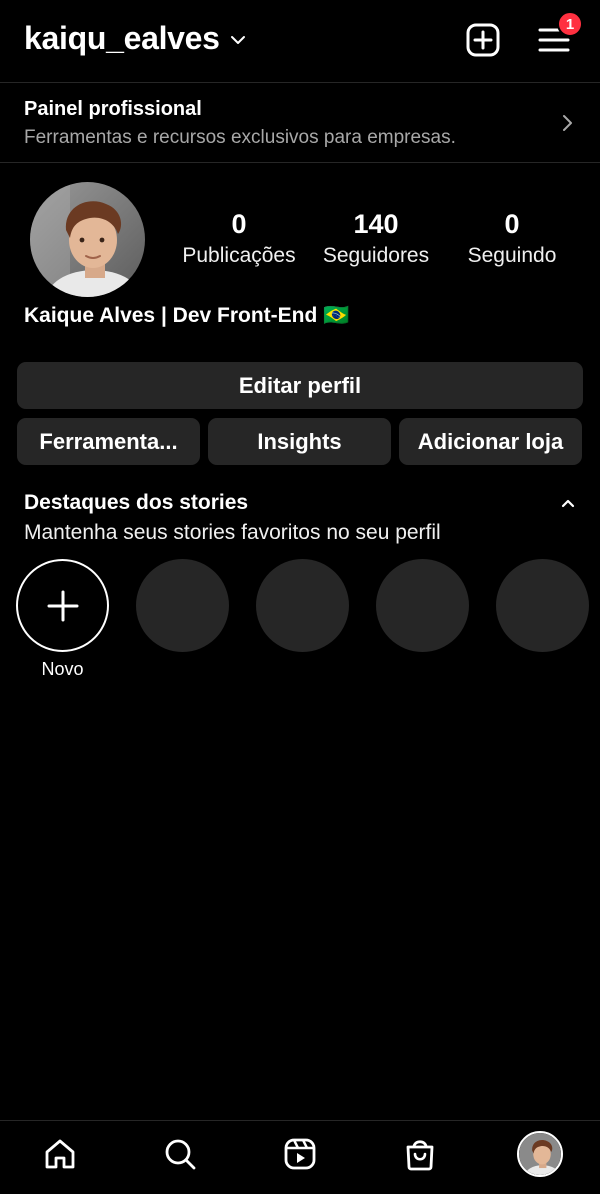 This screenshot has width=600, height=1194. I want to click on chevron-right-icon, so click(567, 123).